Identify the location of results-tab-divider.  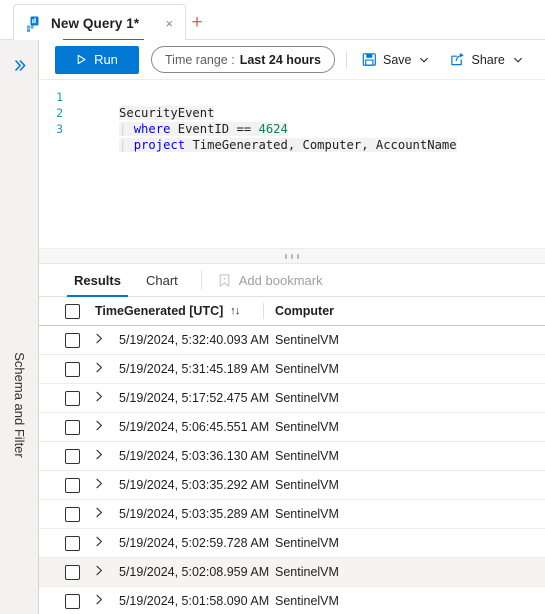
(201, 280).